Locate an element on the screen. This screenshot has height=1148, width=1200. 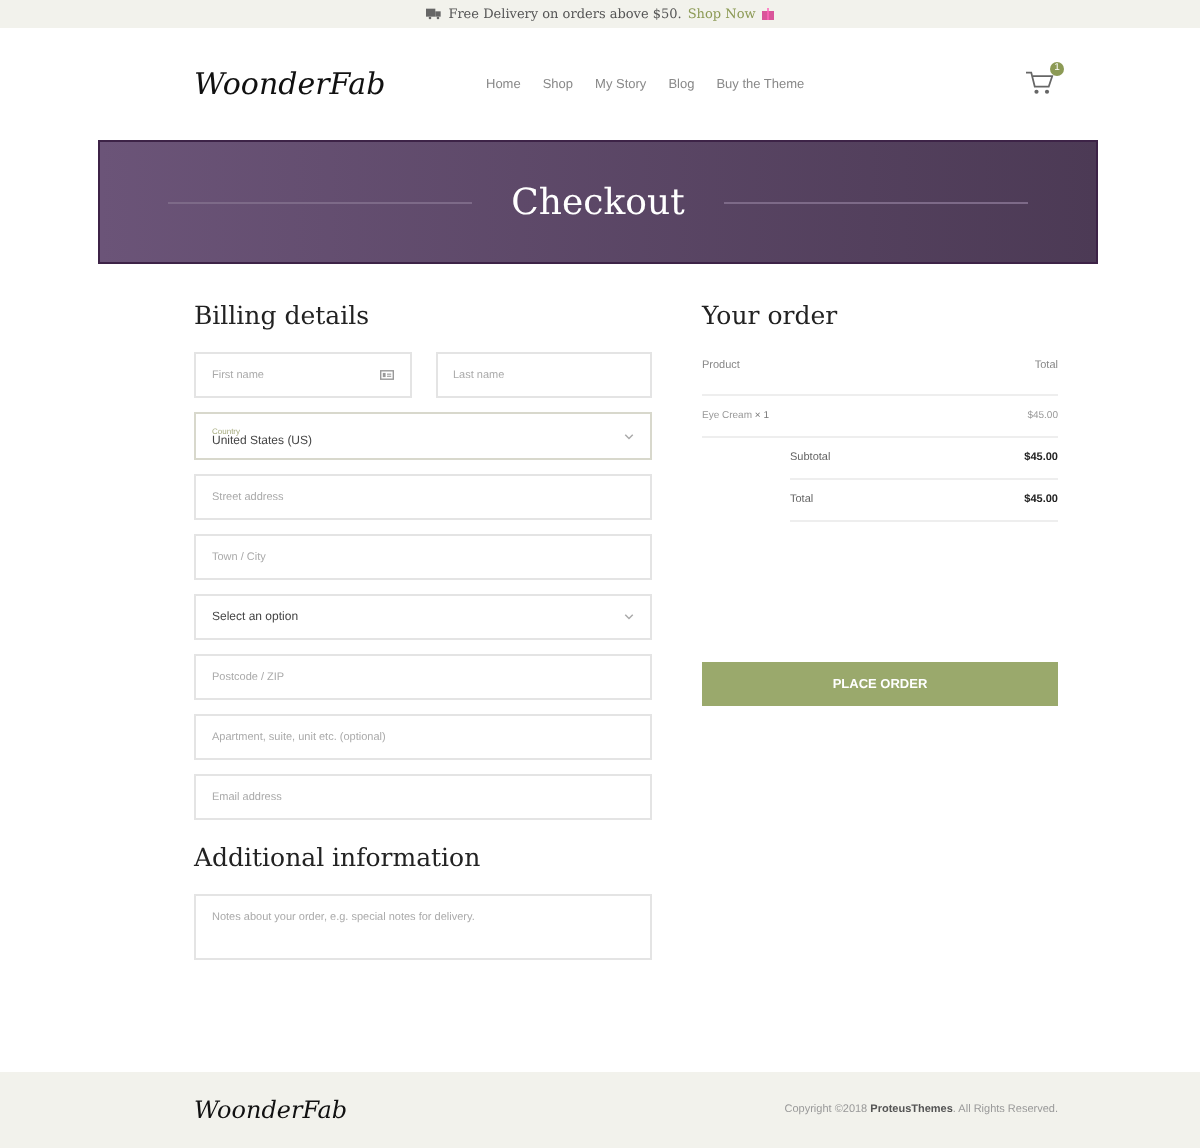
page-title: Checkout is located at coordinates (598, 202).